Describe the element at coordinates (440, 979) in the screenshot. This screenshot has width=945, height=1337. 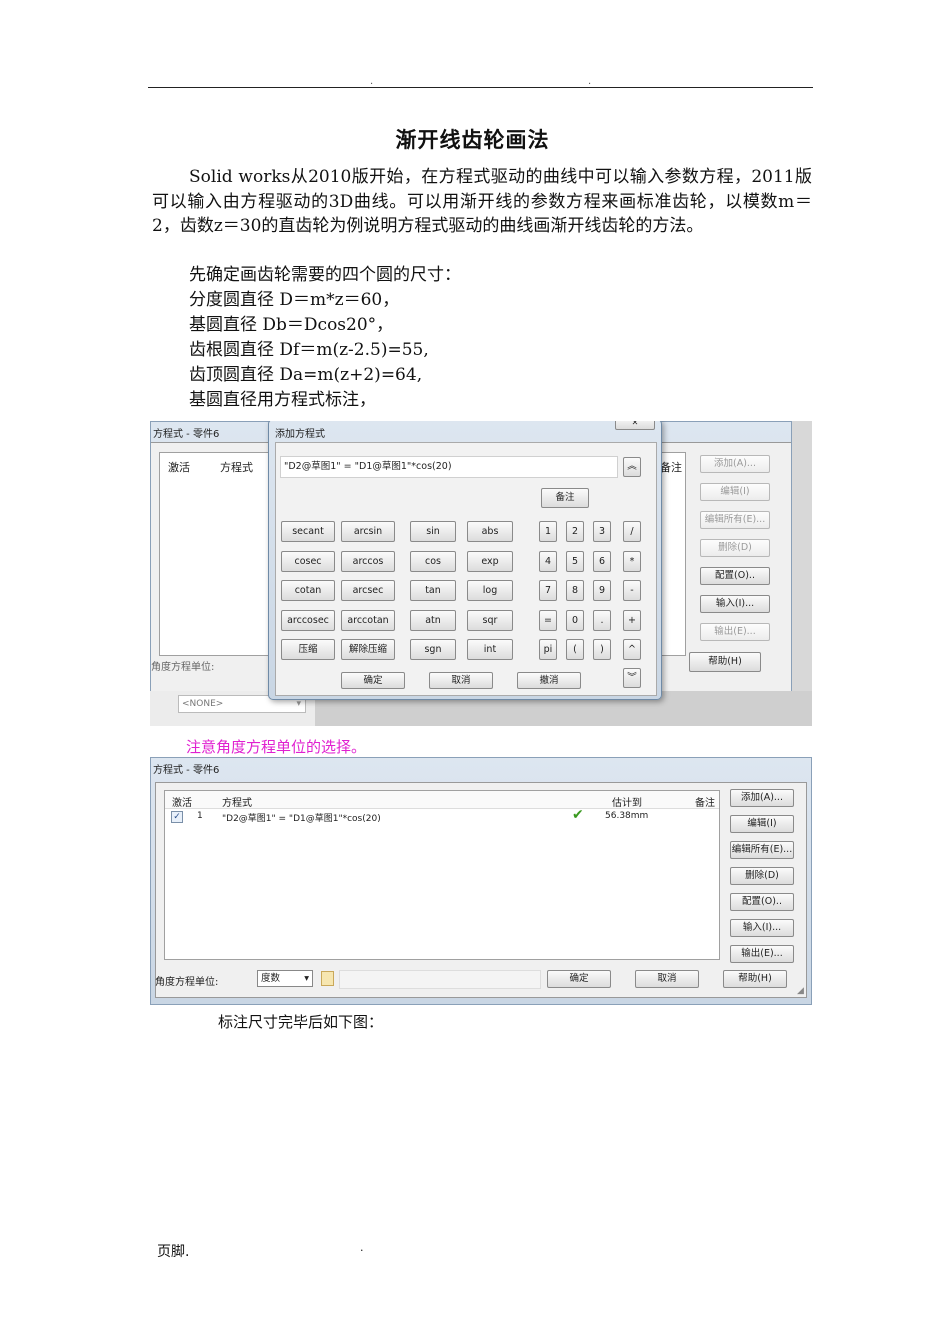
I see `status-field` at that location.